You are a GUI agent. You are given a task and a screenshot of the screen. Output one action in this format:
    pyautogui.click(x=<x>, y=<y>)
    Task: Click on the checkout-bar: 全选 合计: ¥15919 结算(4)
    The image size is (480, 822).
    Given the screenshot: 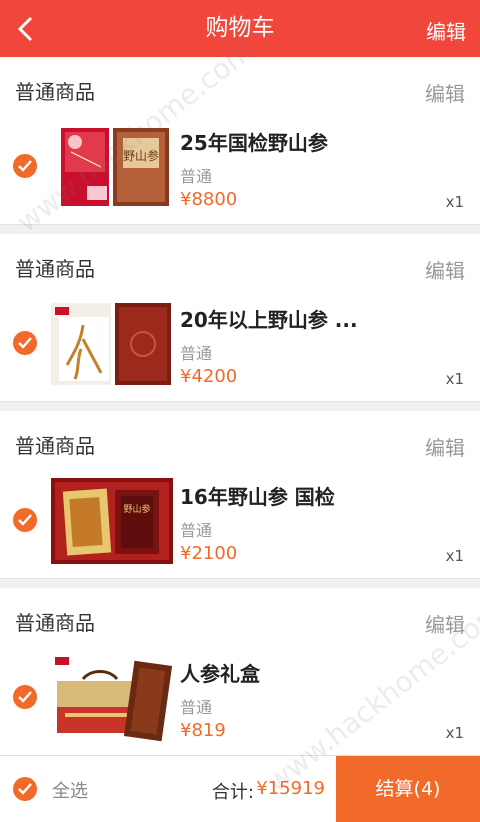 What is the action you would take?
    pyautogui.click(x=240, y=788)
    